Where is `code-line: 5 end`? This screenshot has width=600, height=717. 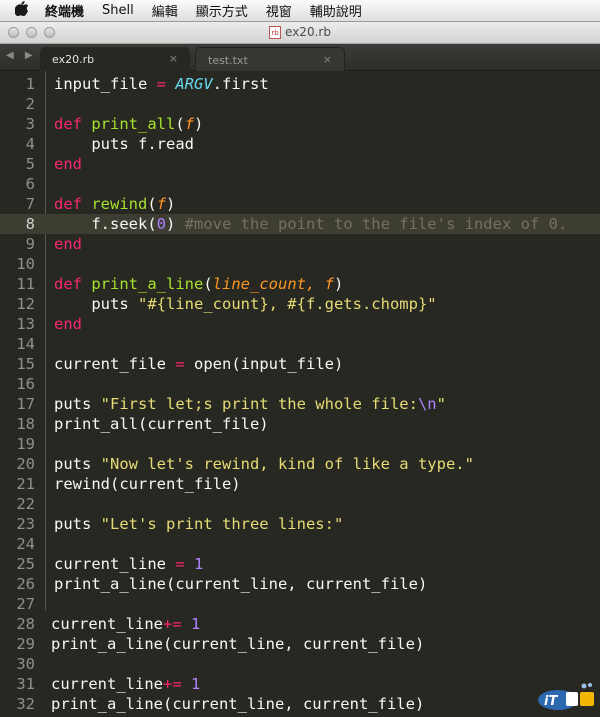
code-line: 5 end is located at coordinates (300, 164).